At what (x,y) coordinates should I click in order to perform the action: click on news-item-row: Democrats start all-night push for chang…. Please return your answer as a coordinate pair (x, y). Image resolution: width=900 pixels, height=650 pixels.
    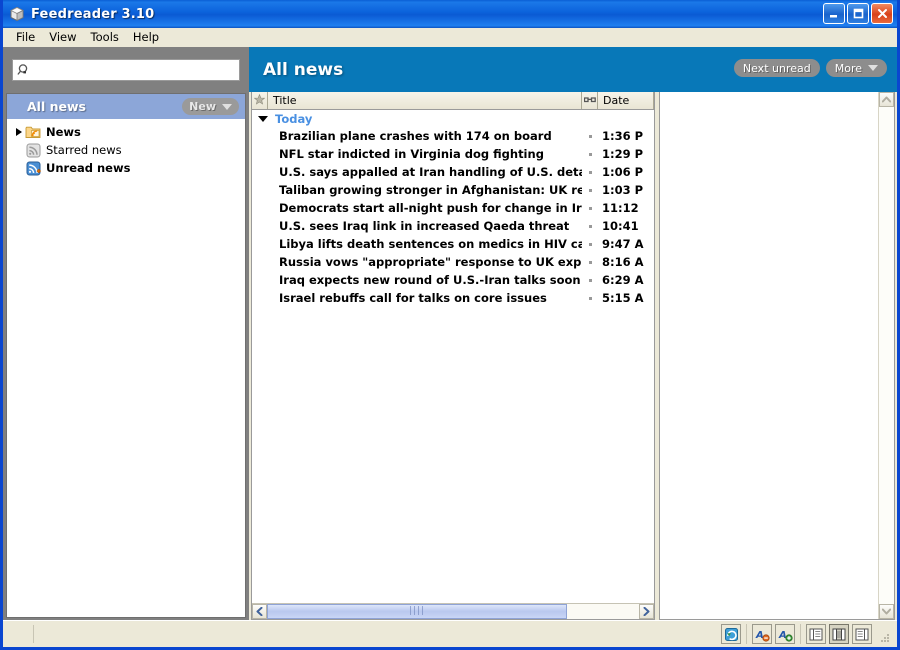
    Looking at the image, I should click on (453, 208).